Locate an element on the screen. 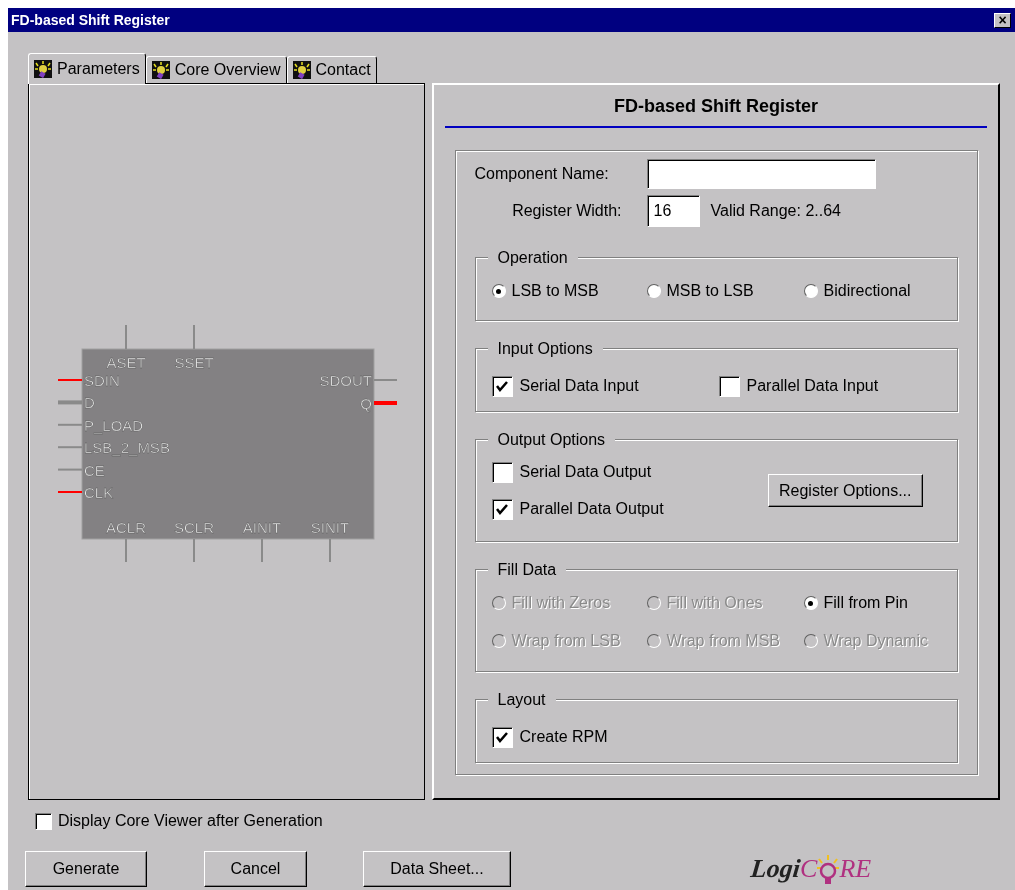 This screenshot has width=1015, height=890. tab: Core Overview is located at coordinates (216, 69).